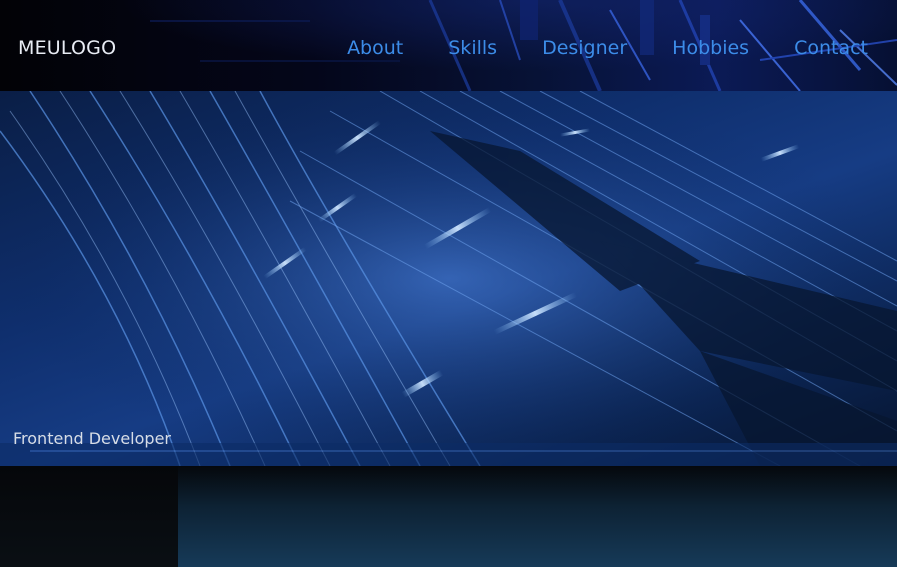  What do you see at coordinates (537, 516) in the screenshot?
I see `main-content-panel` at bounding box center [537, 516].